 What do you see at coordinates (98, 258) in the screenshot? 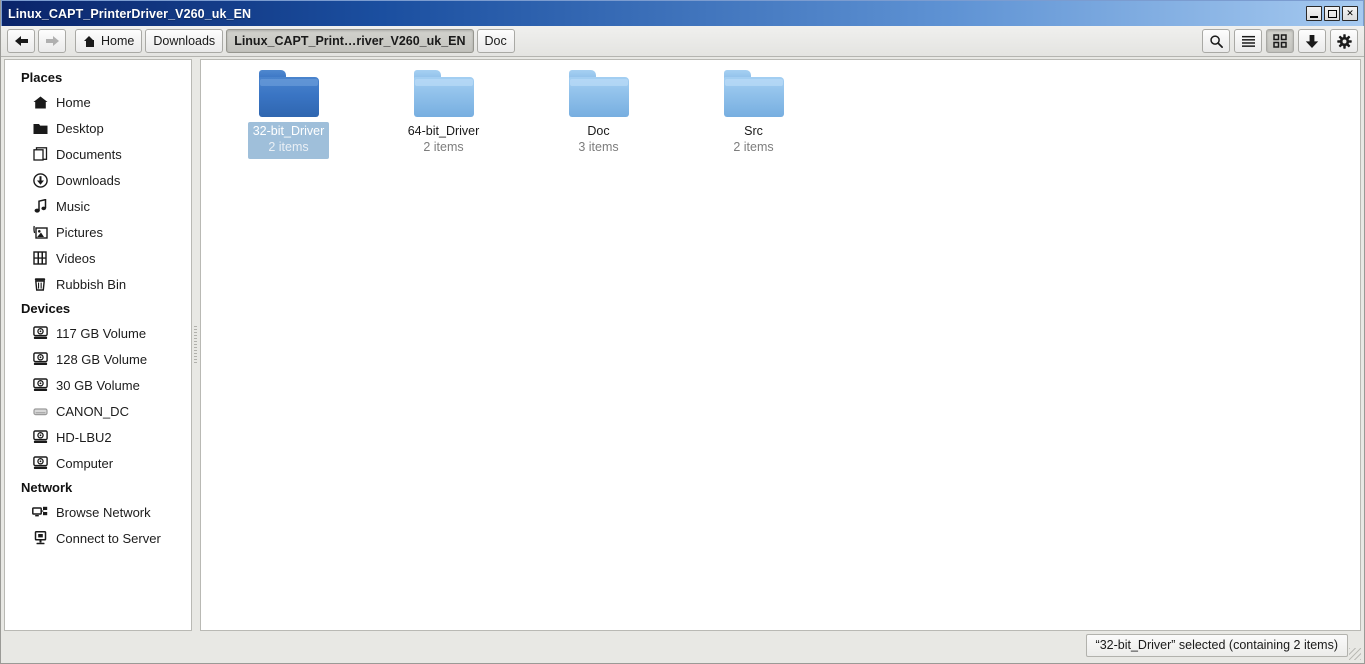
I see `sidebar-item-videos: Videos` at bounding box center [98, 258].